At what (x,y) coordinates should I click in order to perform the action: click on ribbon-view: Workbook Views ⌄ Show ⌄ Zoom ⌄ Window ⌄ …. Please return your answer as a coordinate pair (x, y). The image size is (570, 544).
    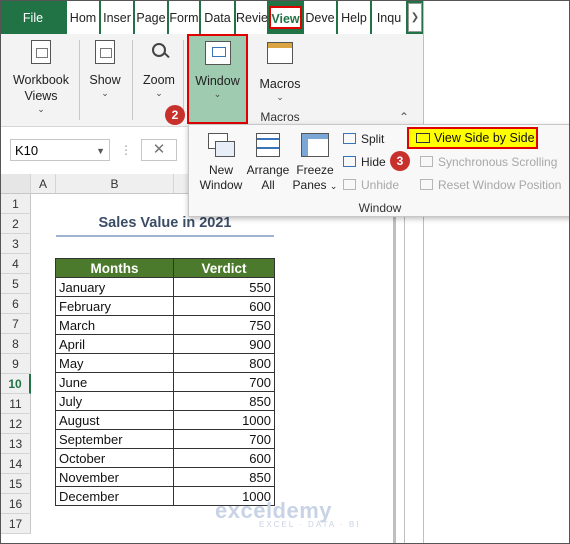
    Looking at the image, I should click on (212, 80).